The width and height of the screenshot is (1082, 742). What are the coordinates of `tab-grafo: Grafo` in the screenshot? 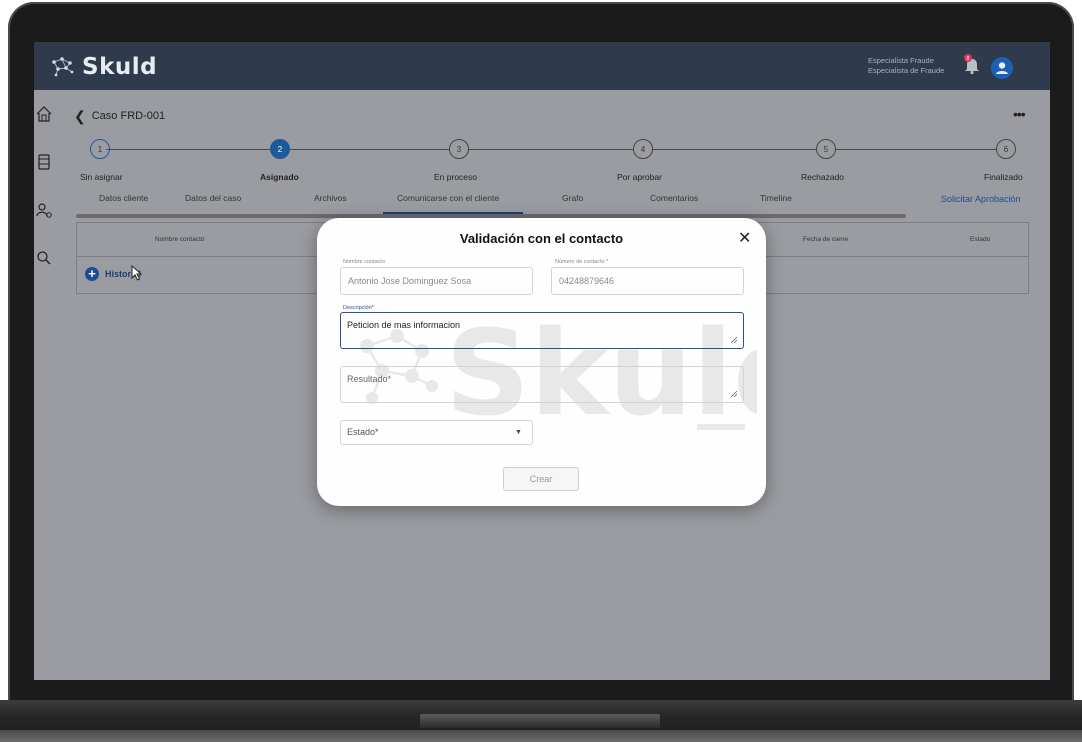 It's located at (572, 198).